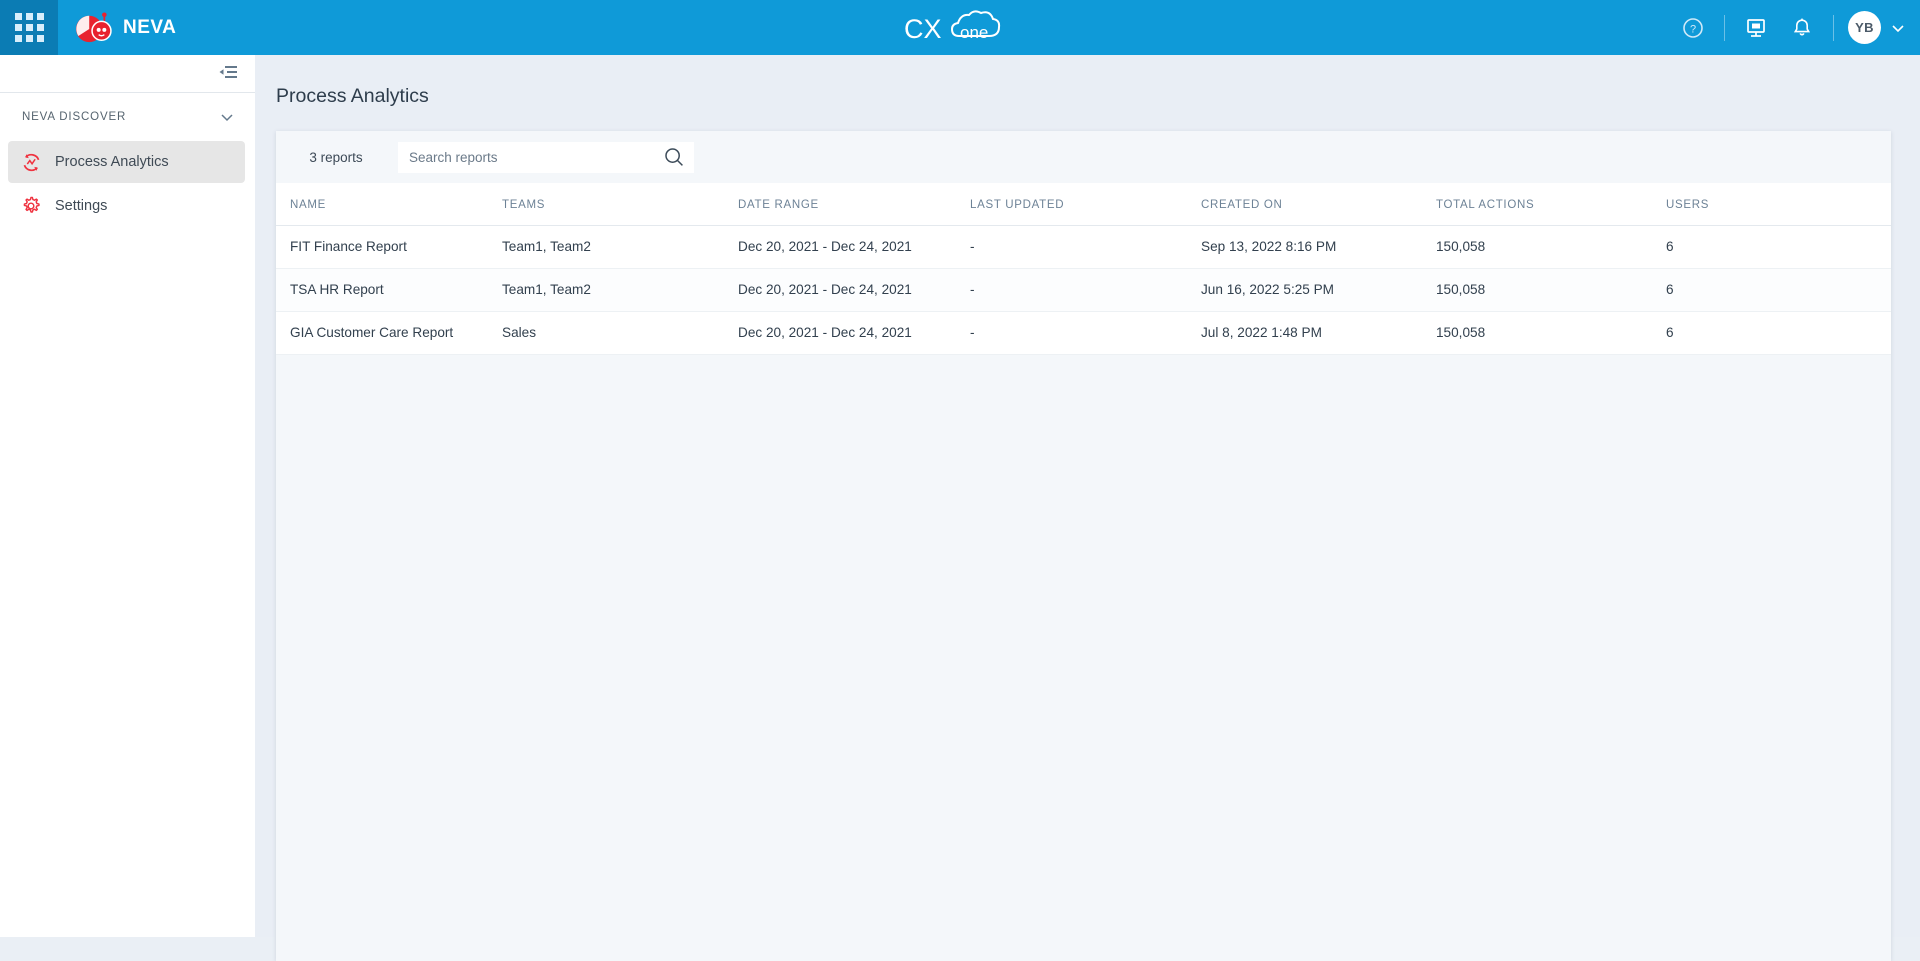  I want to click on column-header-last-updated: LAST UPDATED, so click(1085, 204).